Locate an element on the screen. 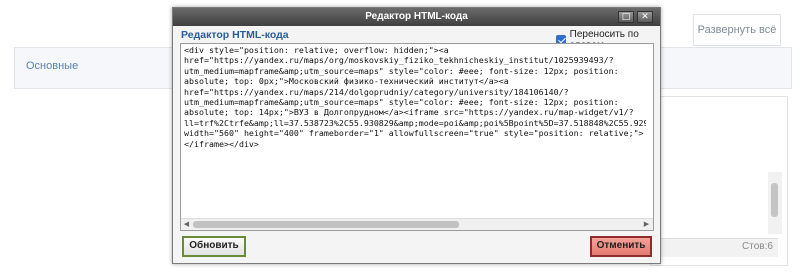  line-counter: Стов:6 is located at coordinates (757, 246).